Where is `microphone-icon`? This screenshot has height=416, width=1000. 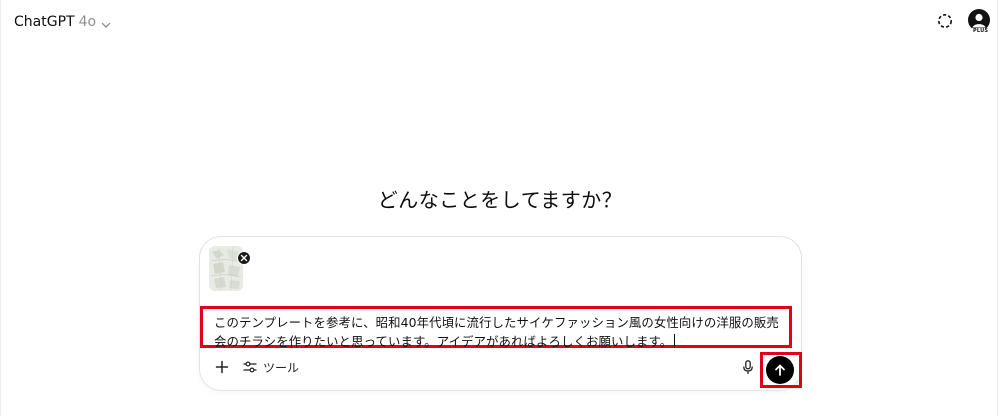
microphone-icon is located at coordinates (748, 367).